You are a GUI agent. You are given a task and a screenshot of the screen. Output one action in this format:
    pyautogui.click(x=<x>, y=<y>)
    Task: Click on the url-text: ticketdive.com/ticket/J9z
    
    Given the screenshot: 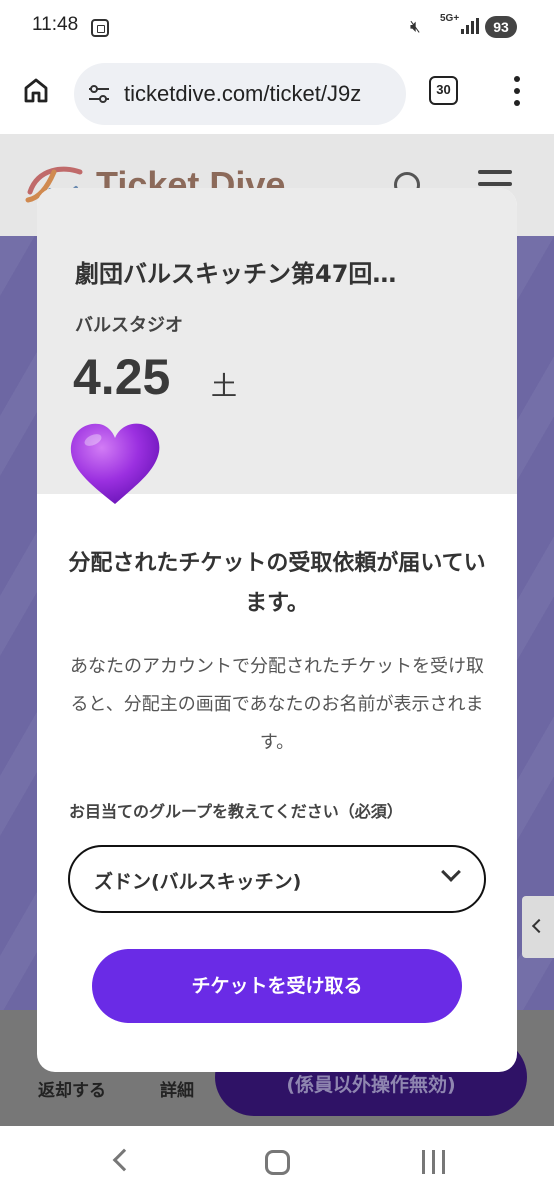 What is the action you would take?
    pyautogui.click(x=243, y=93)
    